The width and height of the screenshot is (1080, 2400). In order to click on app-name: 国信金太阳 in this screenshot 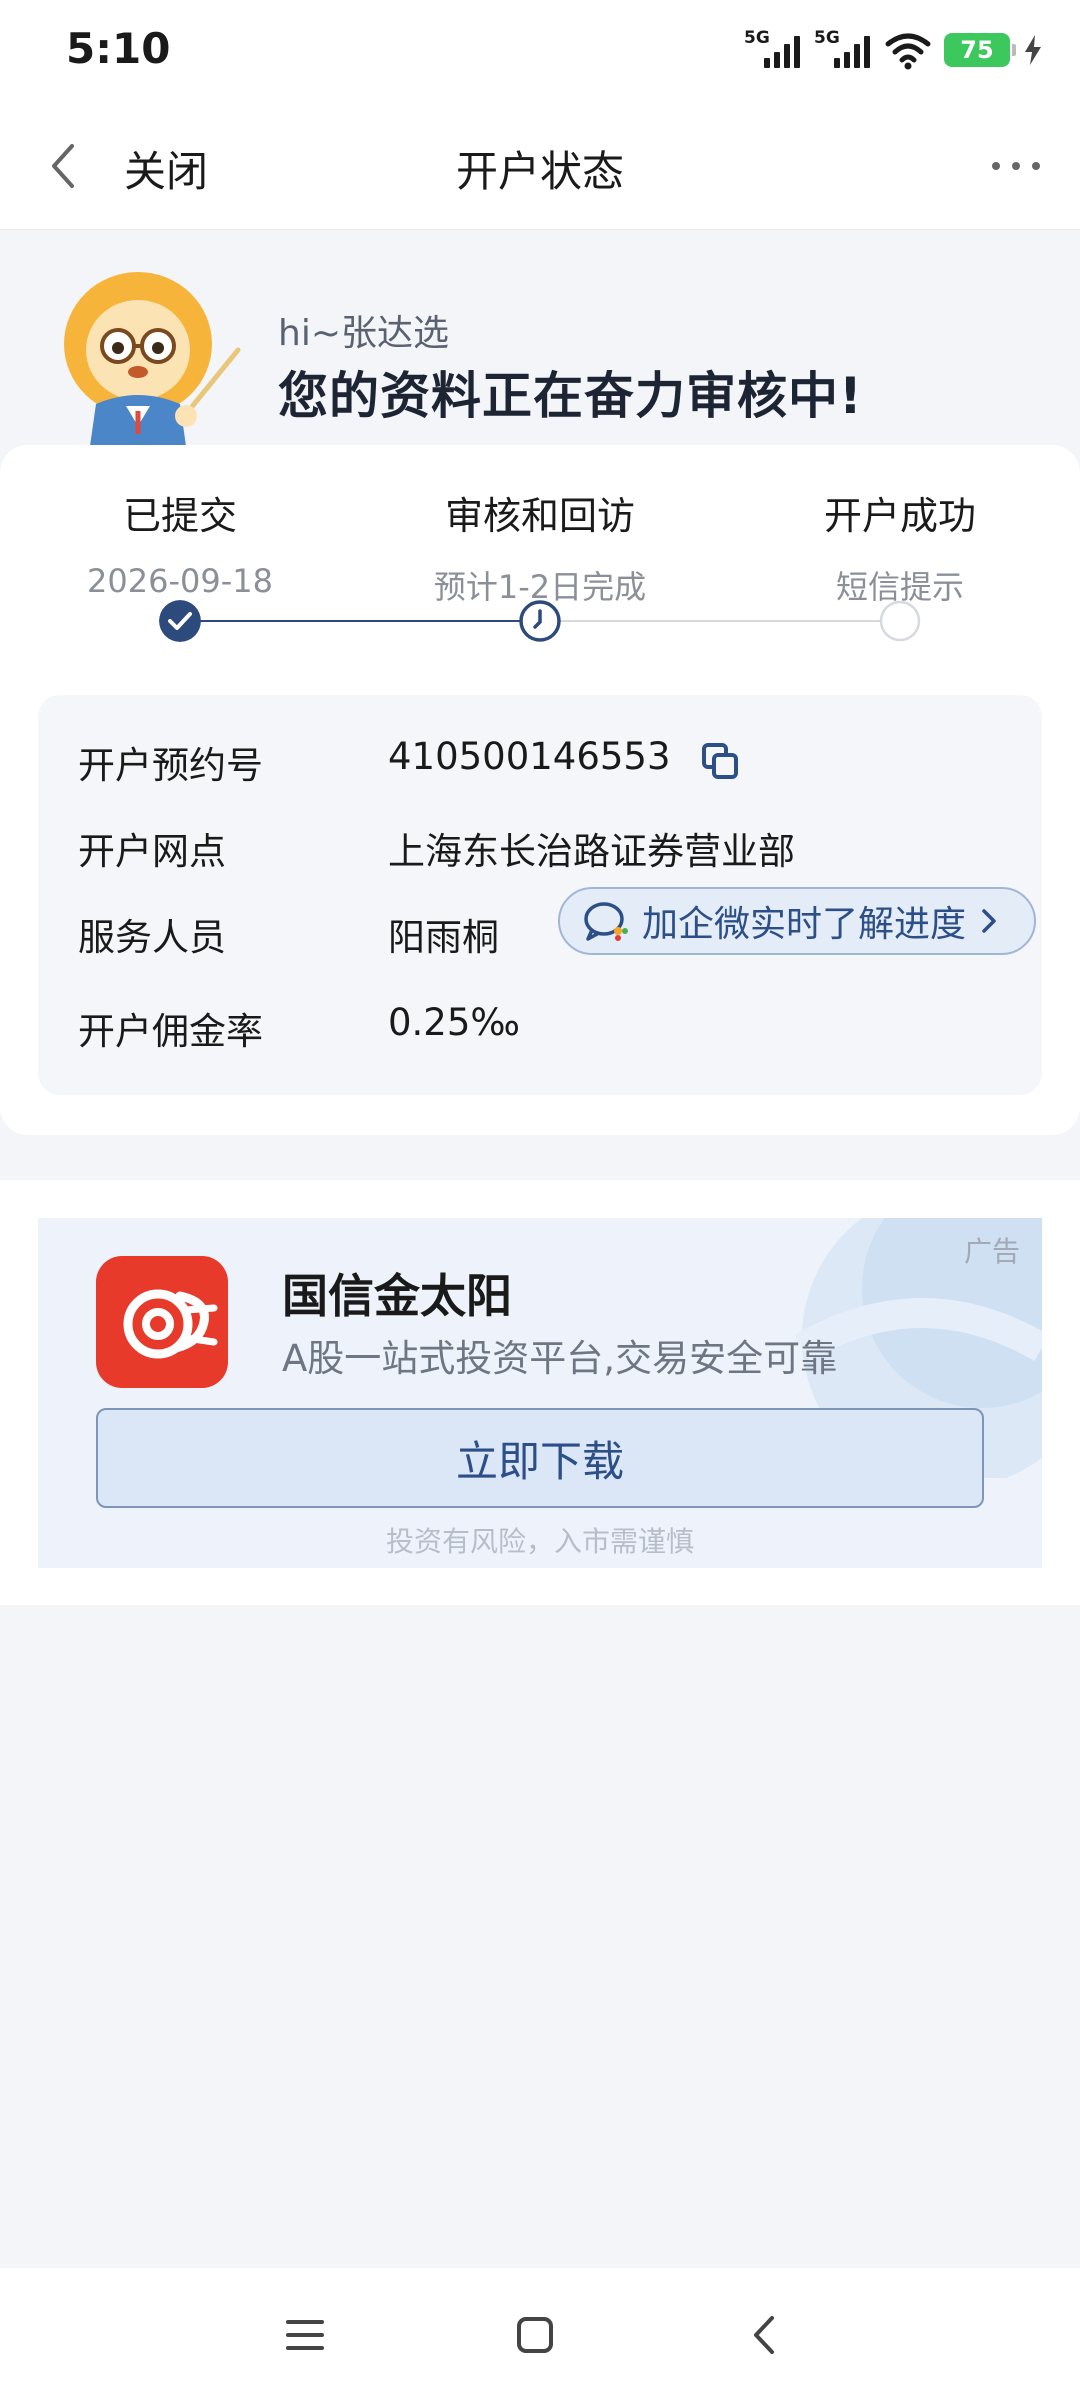, I will do `click(397, 1296)`.